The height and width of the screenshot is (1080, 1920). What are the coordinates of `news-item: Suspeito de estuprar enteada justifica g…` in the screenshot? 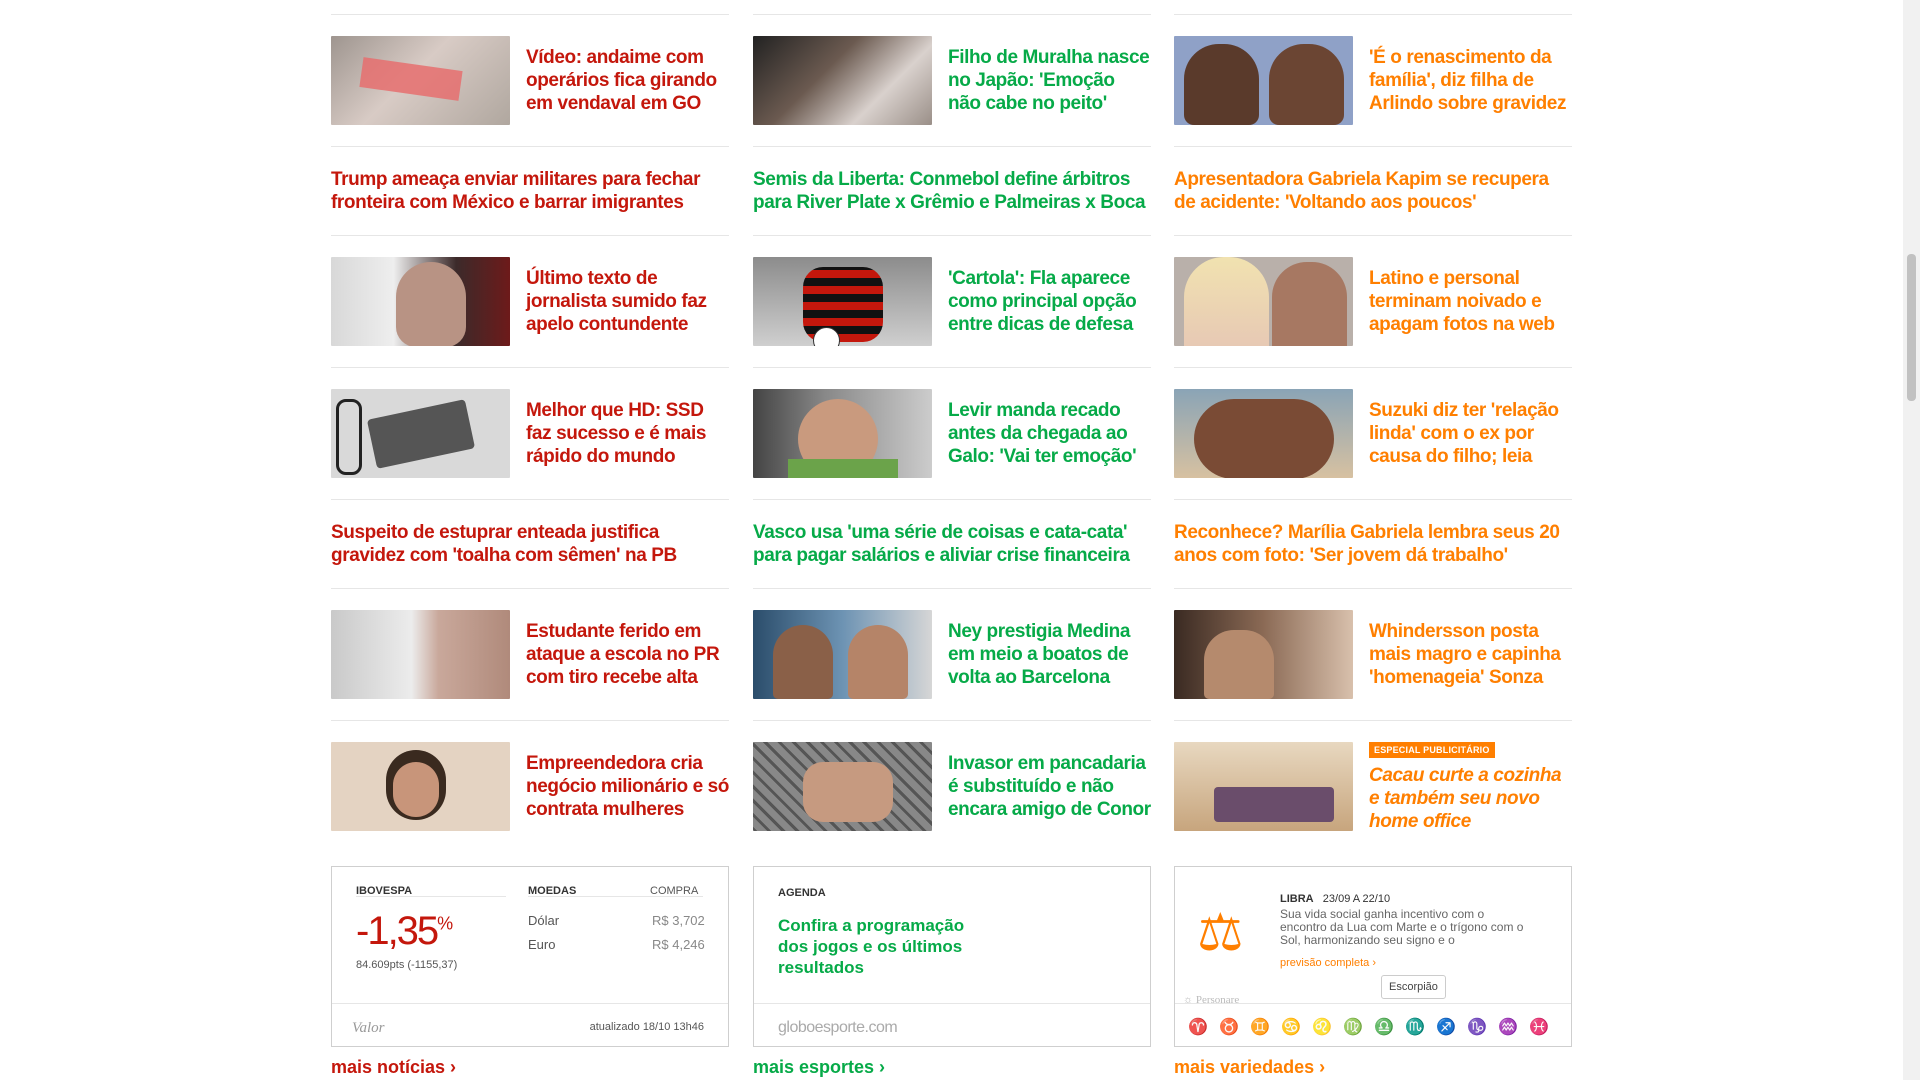 It's located at (530, 544).